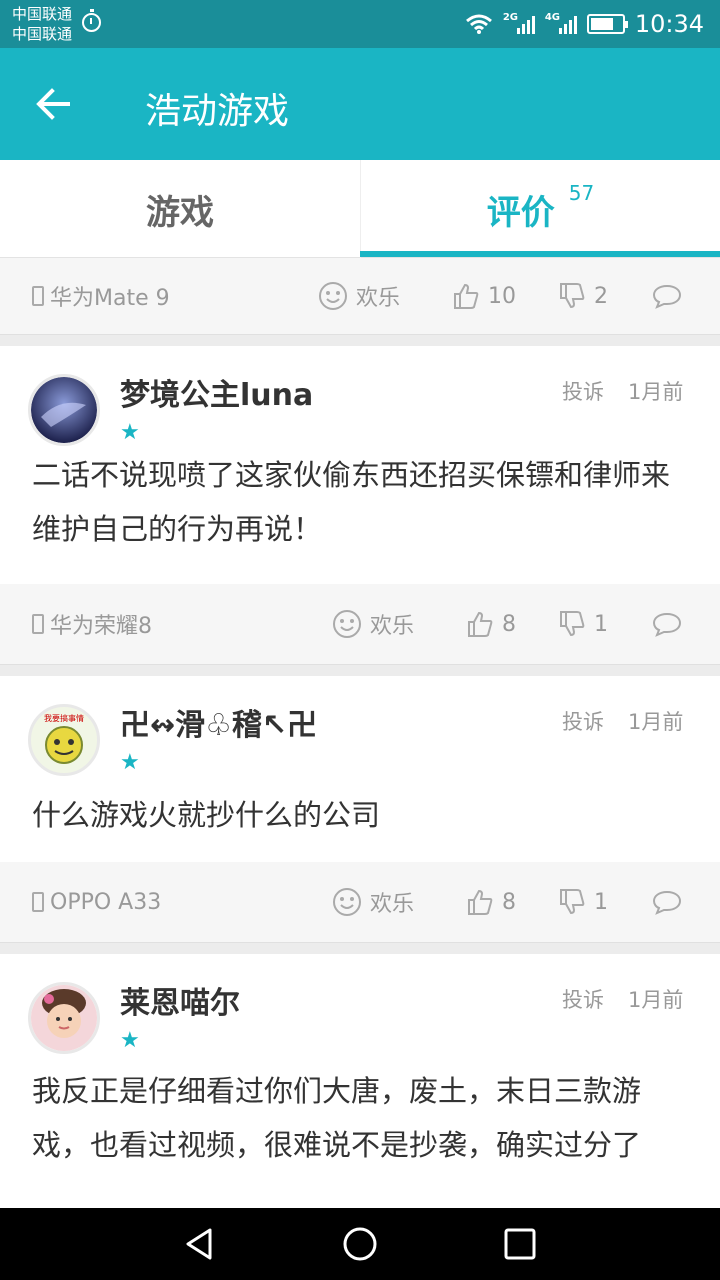  What do you see at coordinates (552, 17) in the screenshot?
I see `network-4g-label: 4G` at bounding box center [552, 17].